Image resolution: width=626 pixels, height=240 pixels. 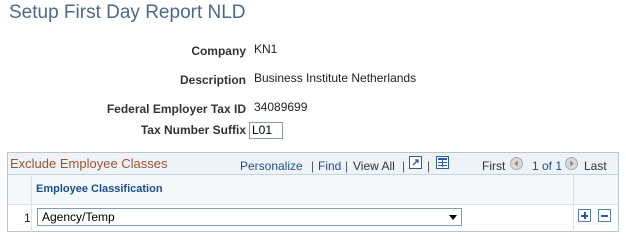 What do you see at coordinates (266, 49) in the screenshot?
I see `company-value: KN1` at bounding box center [266, 49].